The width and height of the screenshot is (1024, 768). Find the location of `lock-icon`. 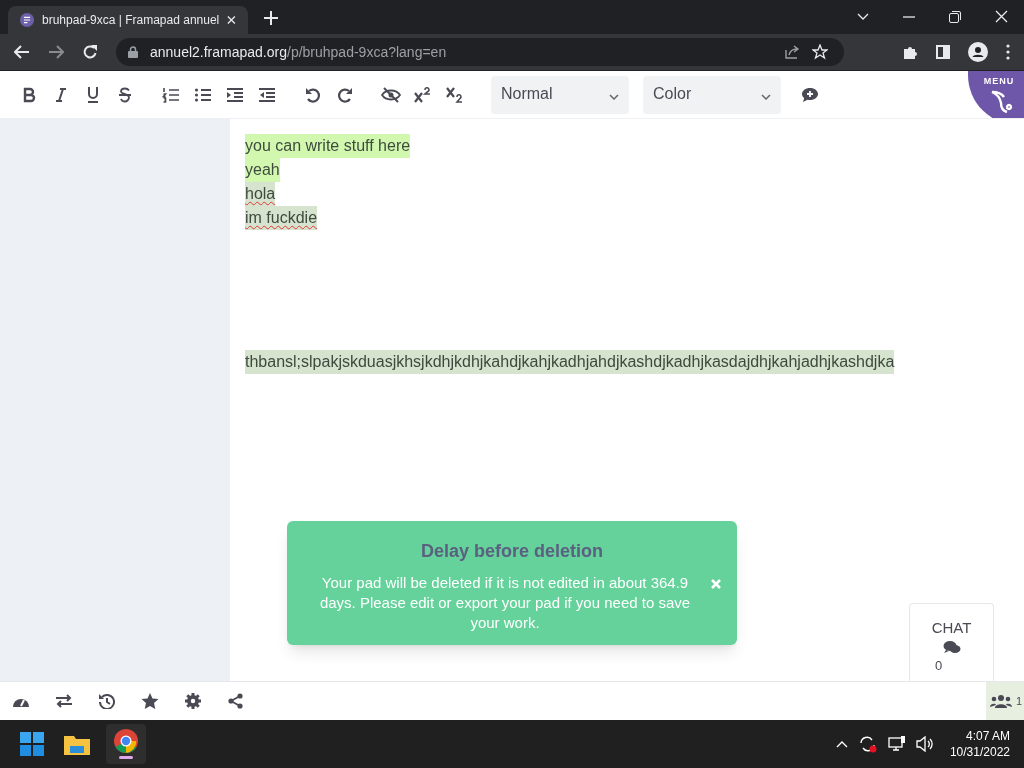

lock-icon is located at coordinates (133, 52).